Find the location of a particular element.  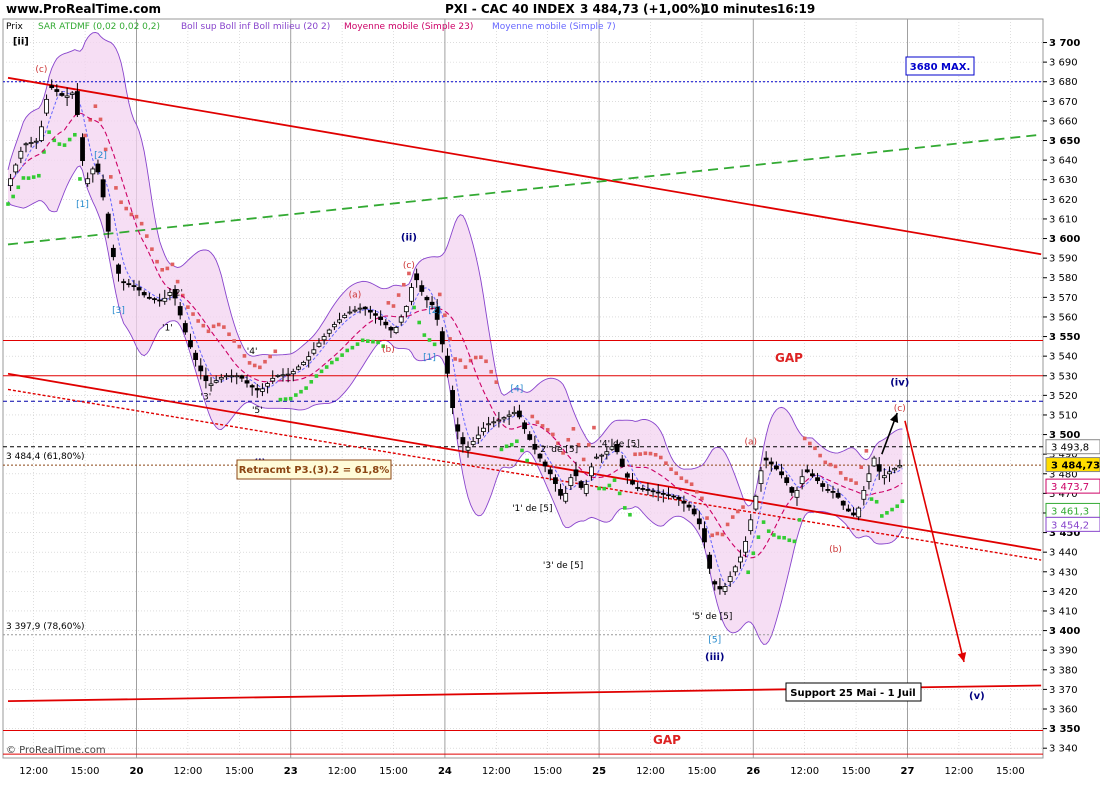

site-label: www.ProRealTime.com is located at coordinates (83, 9).